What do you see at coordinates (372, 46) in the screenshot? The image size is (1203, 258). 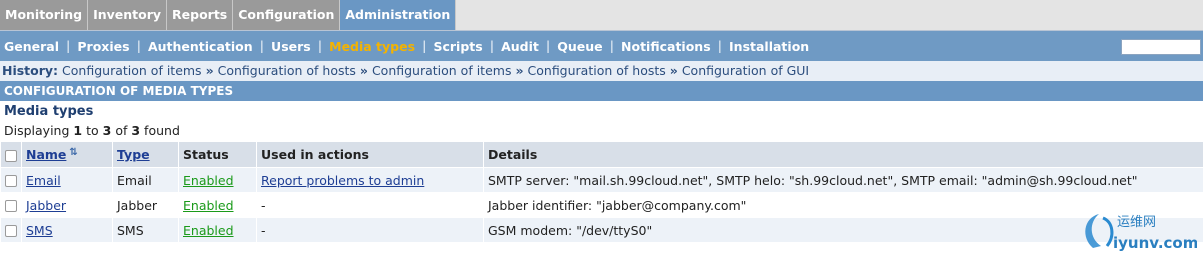 I see `subnav-media-types: Media types` at bounding box center [372, 46].